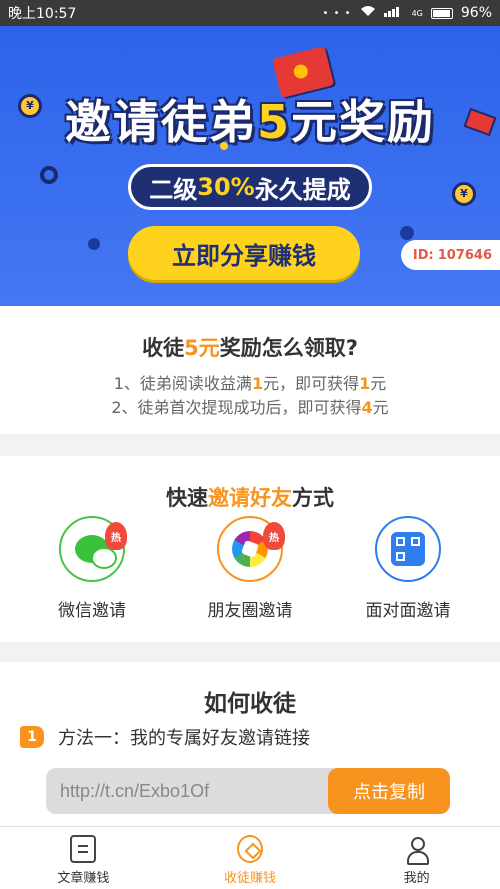 The width and height of the screenshot is (500, 889). Describe the element at coordinates (368, 13) in the screenshot. I see `wifi-icon` at that location.